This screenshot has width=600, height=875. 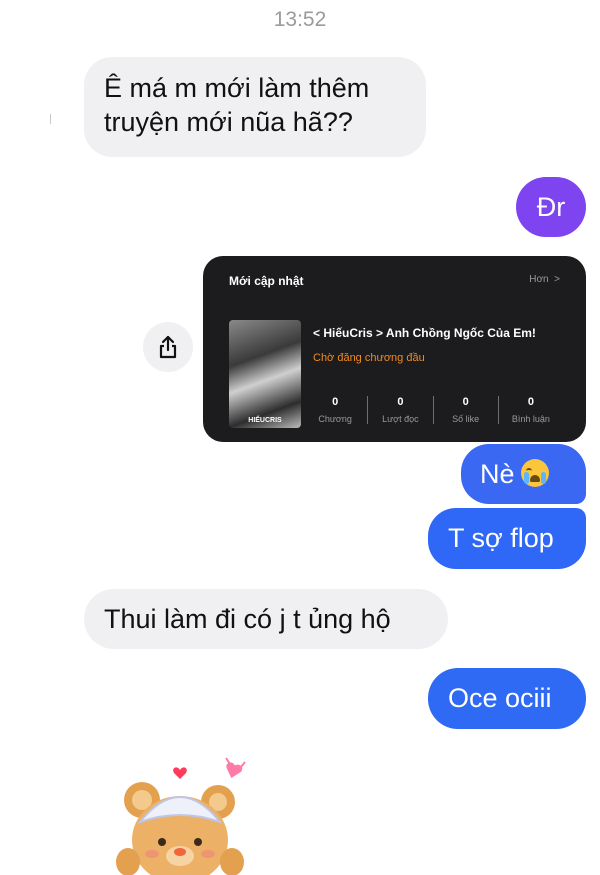 I want to click on stat-likes: 0 Số like, so click(x=465, y=410).